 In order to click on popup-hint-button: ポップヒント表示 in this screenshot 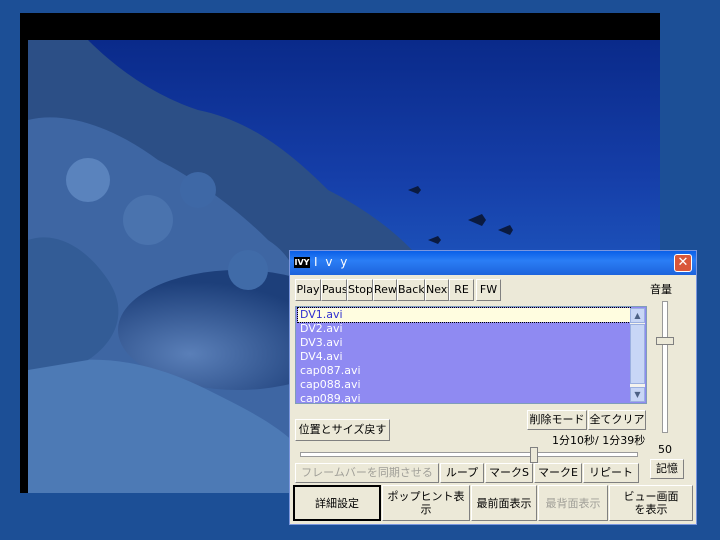, I will do `click(426, 503)`.